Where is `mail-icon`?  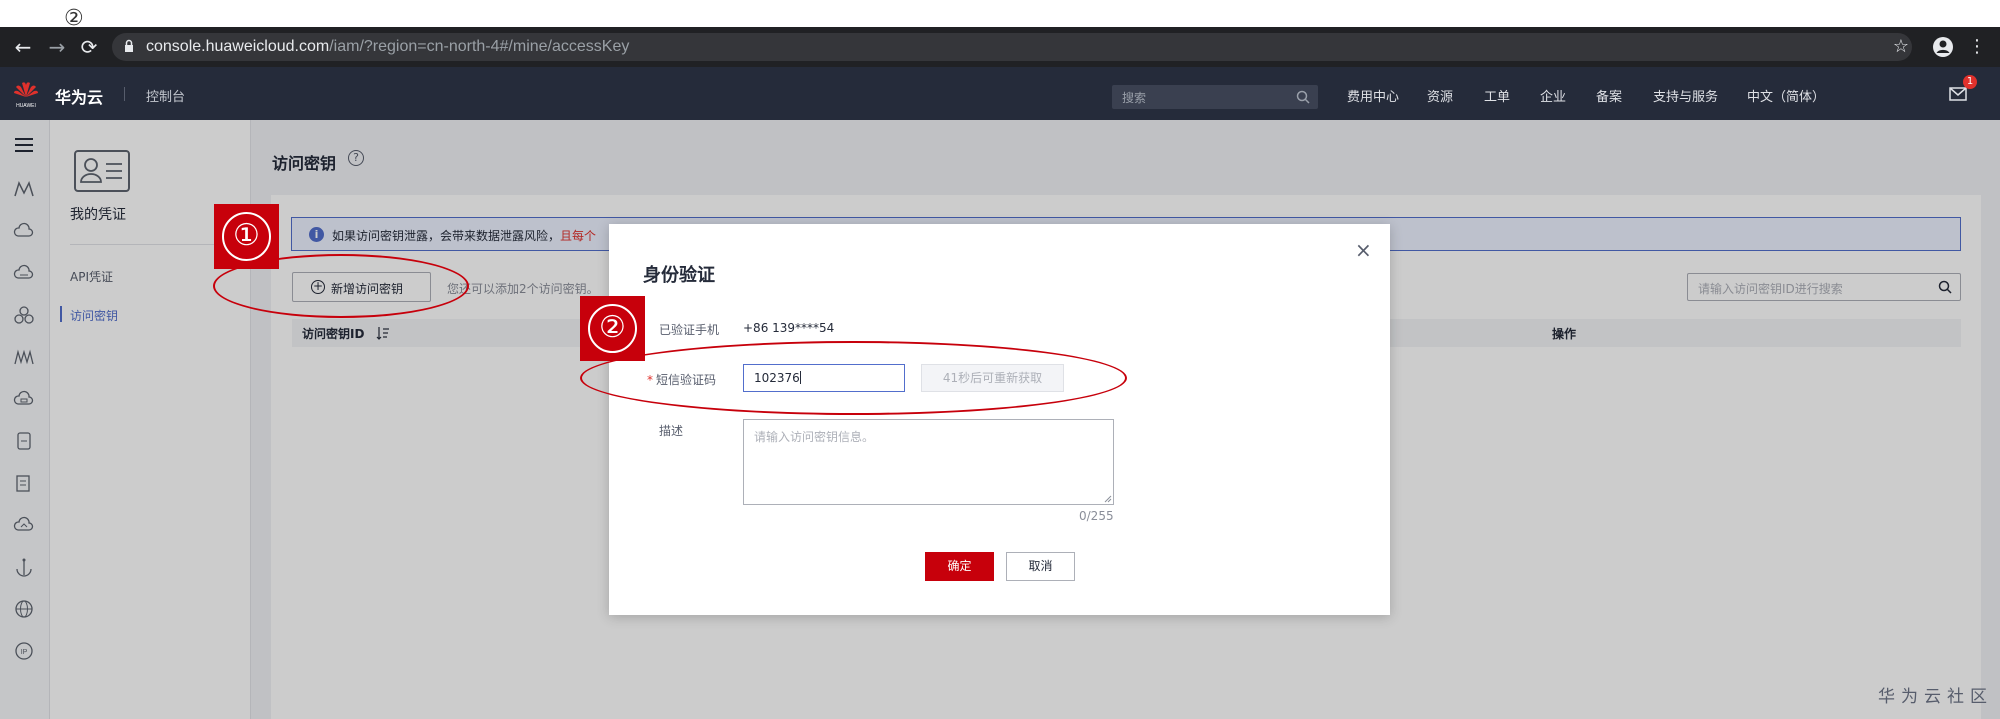 mail-icon is located at coordinates (1958, 94).